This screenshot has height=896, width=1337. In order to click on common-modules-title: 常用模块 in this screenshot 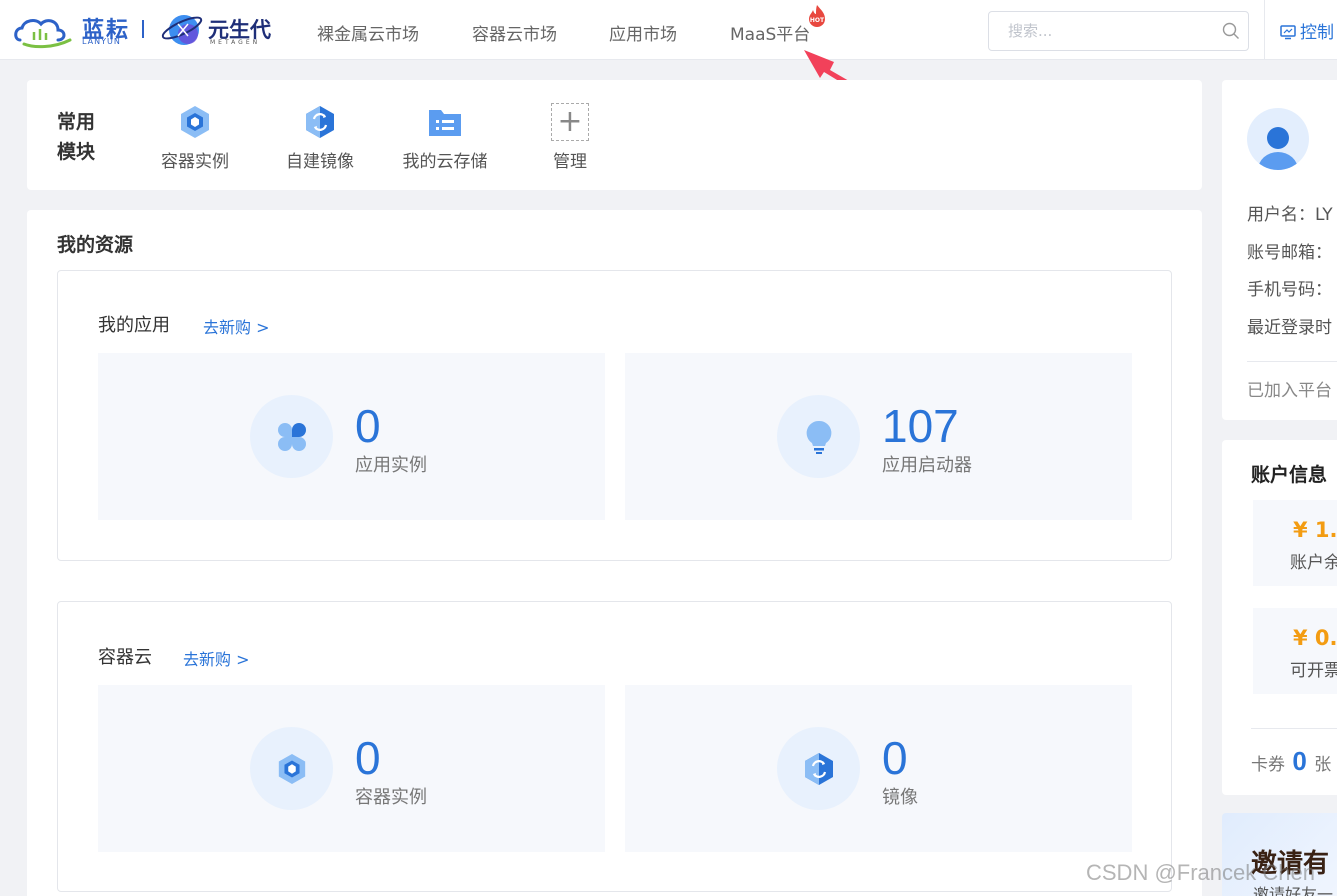, I will do `click(76, 137)`.